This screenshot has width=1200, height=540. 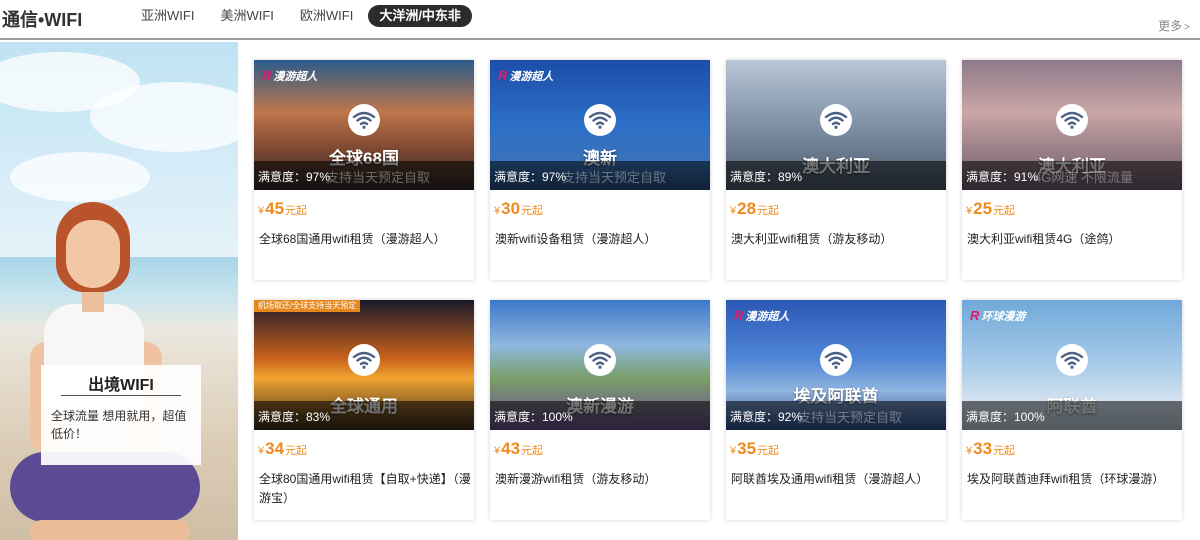 What do you see at coordinates (365, 239) in the screenshot?
I see `product-name: 全球68国通用wifi租赁（漫游超人）` at bounding box center [365, 239].